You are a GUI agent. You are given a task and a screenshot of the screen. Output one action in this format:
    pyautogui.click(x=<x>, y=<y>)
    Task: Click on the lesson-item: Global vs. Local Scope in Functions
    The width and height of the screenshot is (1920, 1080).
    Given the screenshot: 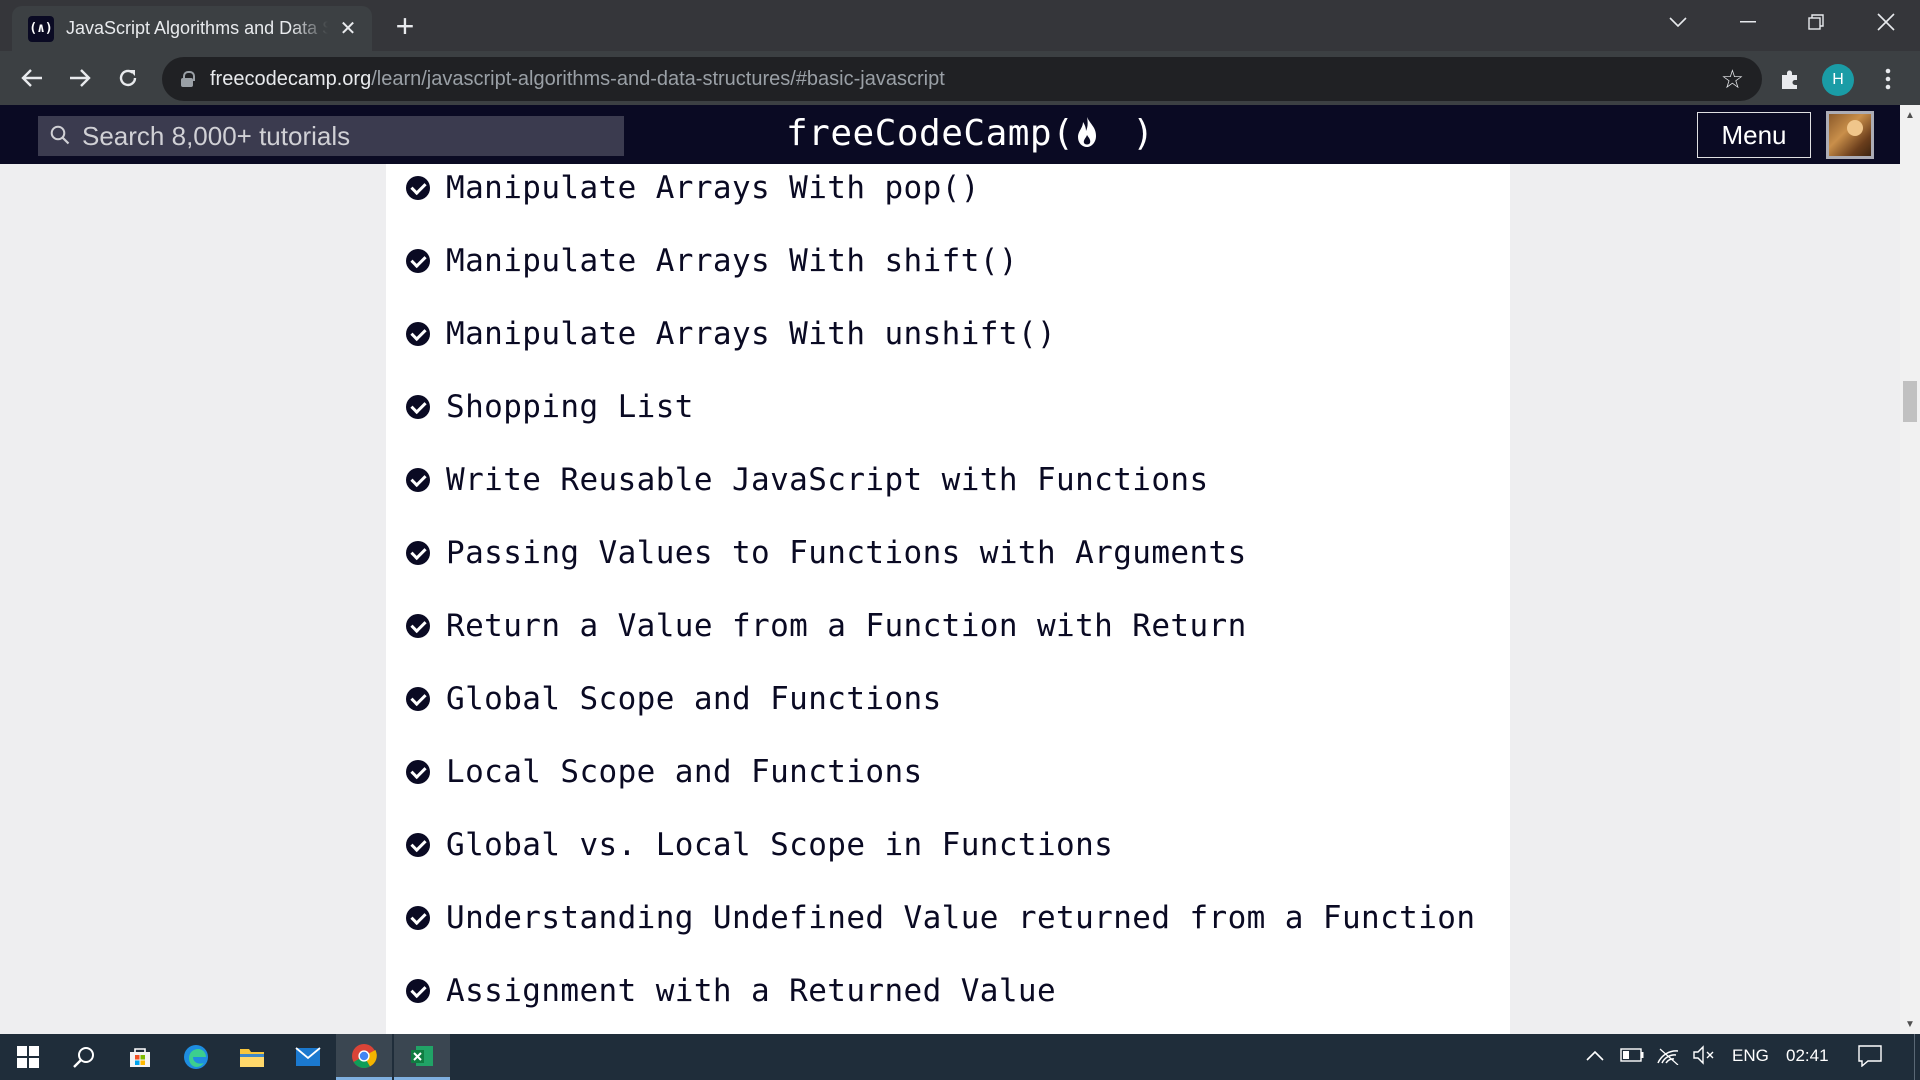 What is the action you would take?
    pyautogui.click(x=759, y=845)
    